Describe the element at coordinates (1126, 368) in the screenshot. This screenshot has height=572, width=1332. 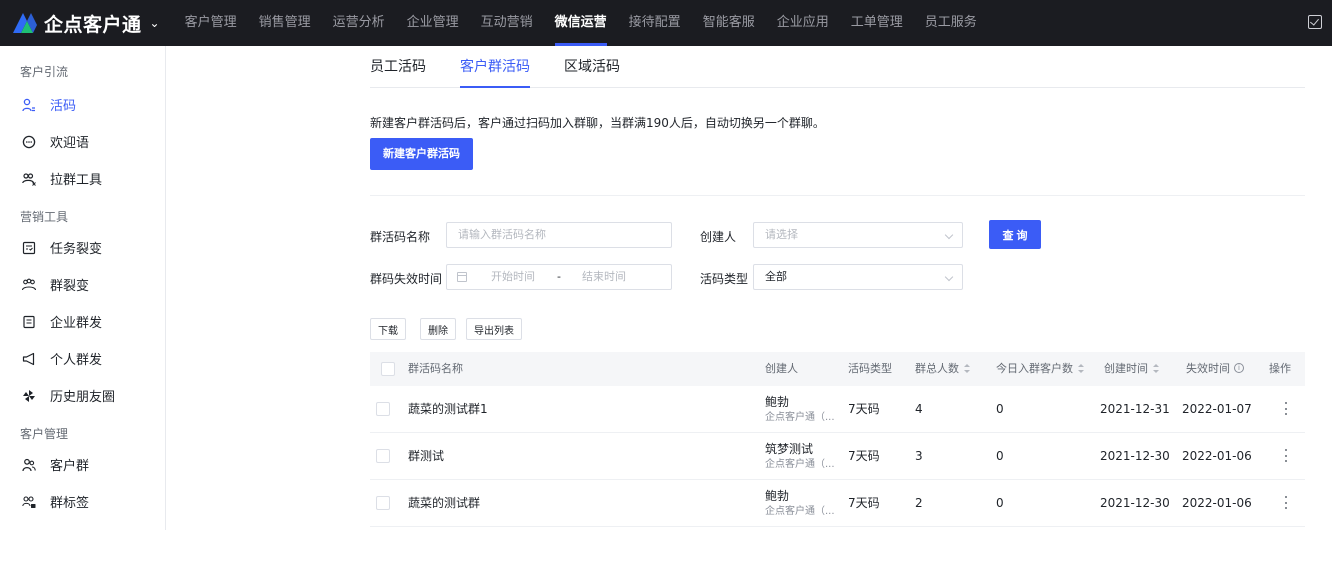
I see `column-header-created-label: 创建时间` at that location.